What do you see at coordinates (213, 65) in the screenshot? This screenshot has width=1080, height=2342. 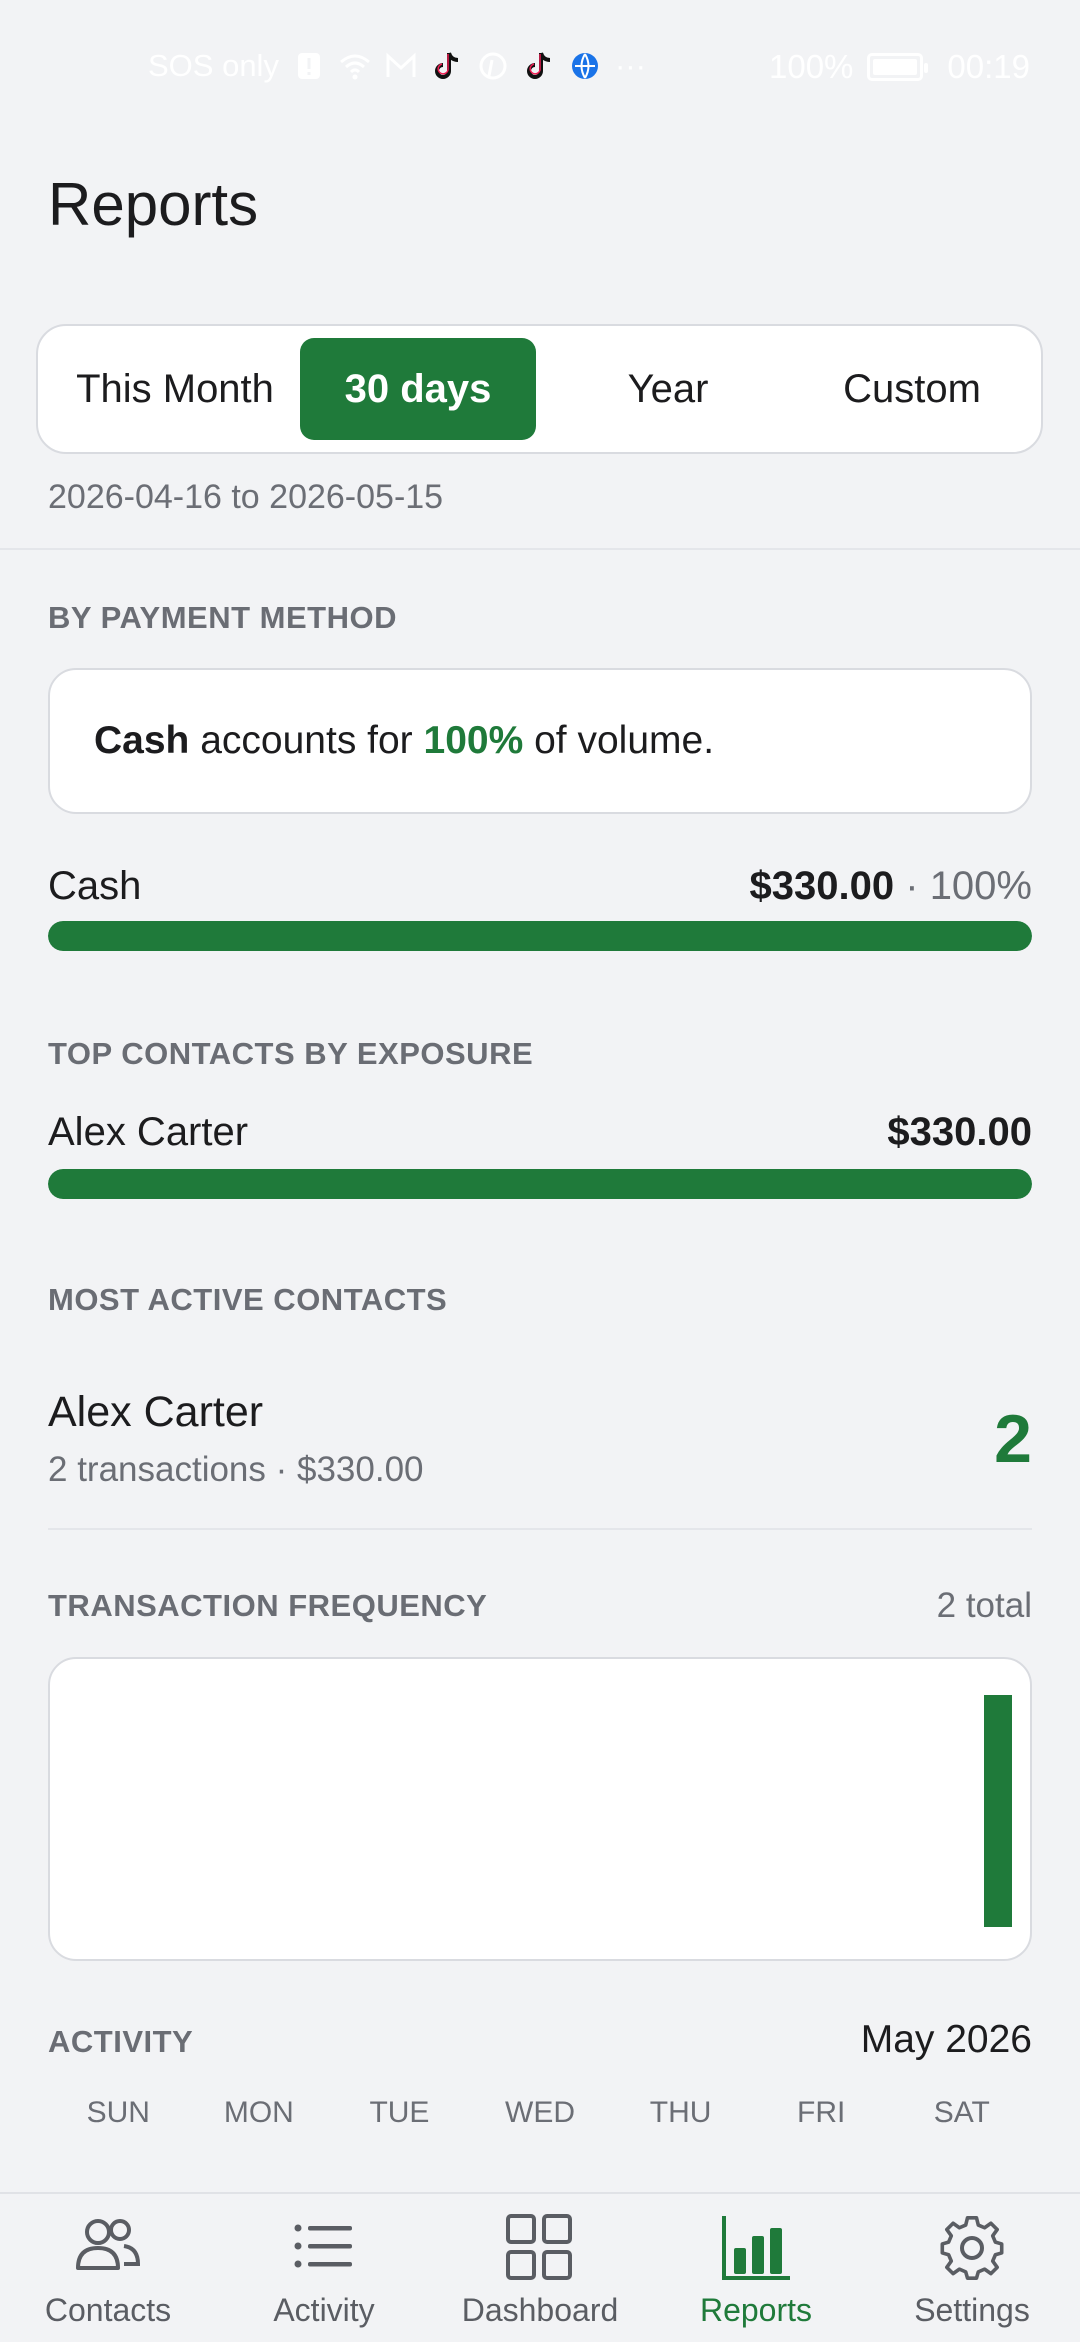 I see `carrier-label: SOS only` at bounding box center [213, 65].